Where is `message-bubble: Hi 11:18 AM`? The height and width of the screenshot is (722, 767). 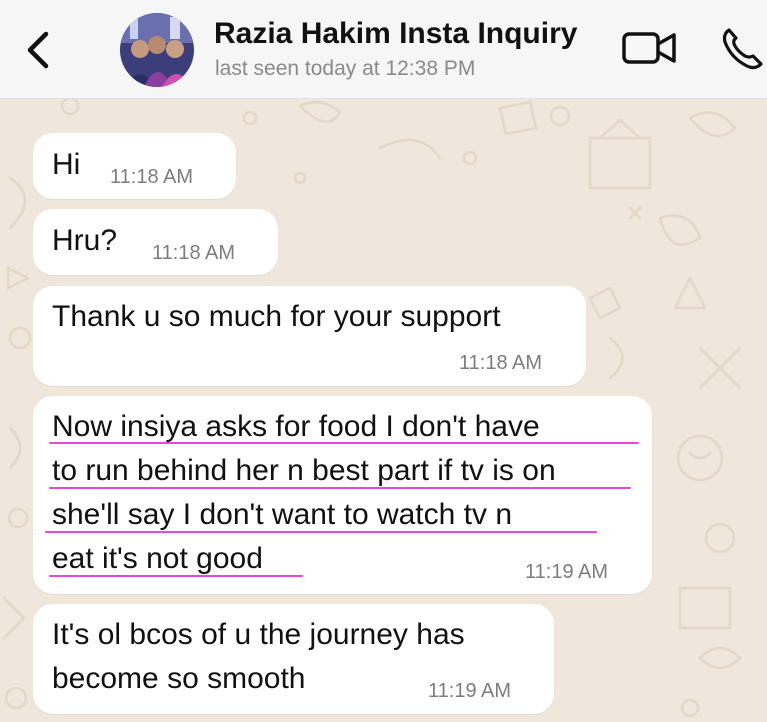 message-bubble: Hi 11:18 AM is located at coordinates (134, 166).